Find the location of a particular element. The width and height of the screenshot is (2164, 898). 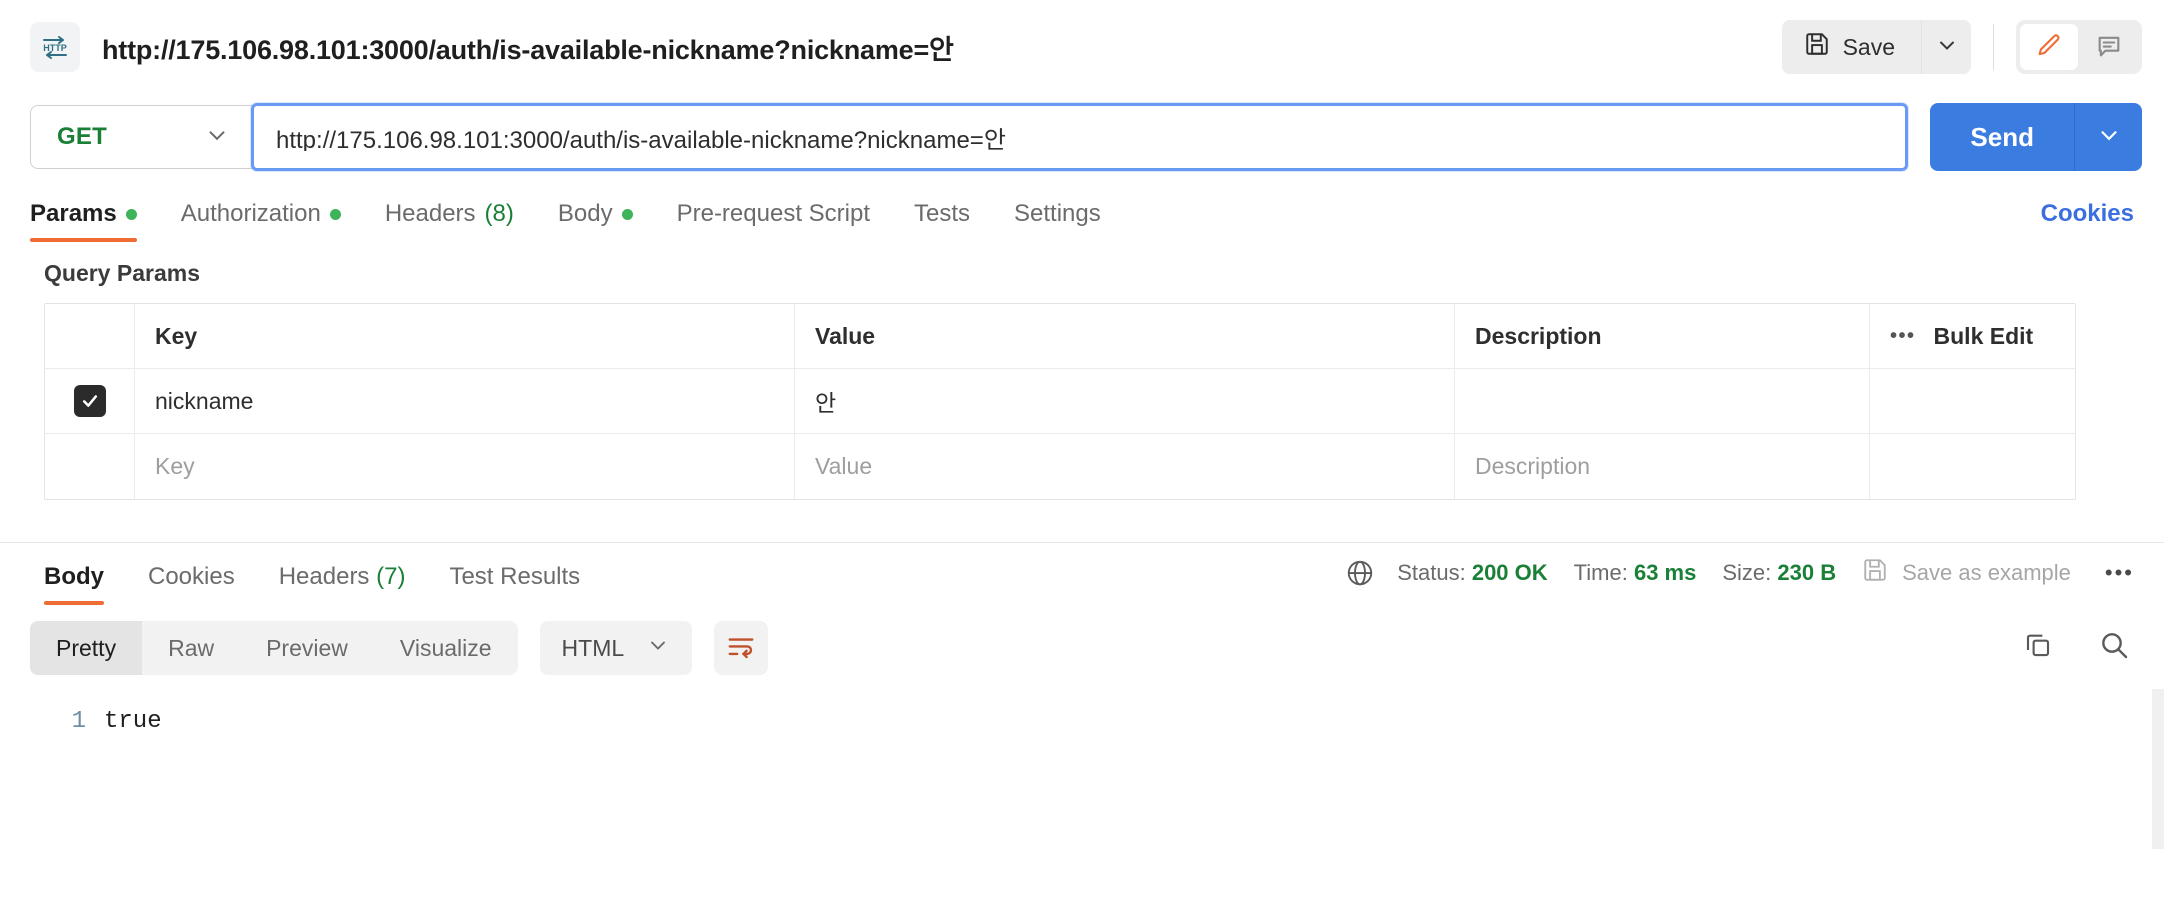

response-tab-cookies: Cookies is located at coordinates (191, 584).